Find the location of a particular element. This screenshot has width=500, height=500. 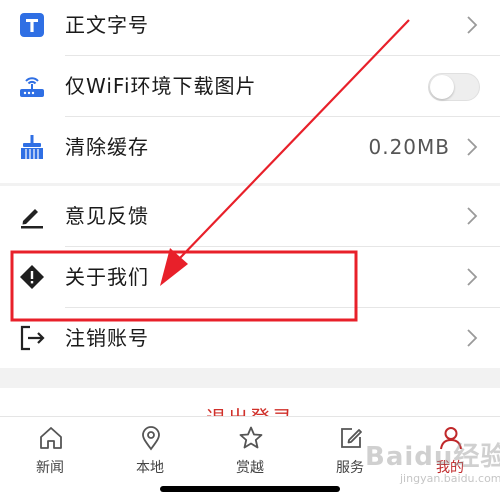

info-diamond-icon is located at coordinates (32, 277).